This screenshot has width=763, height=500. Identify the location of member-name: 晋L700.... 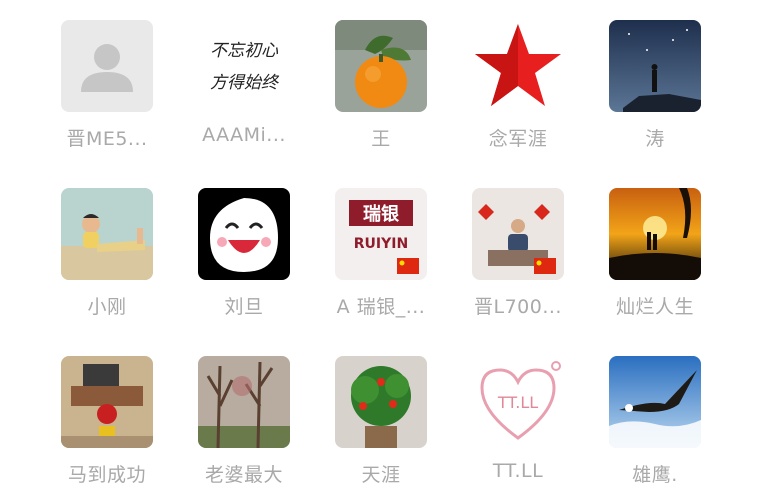
(518, 307).